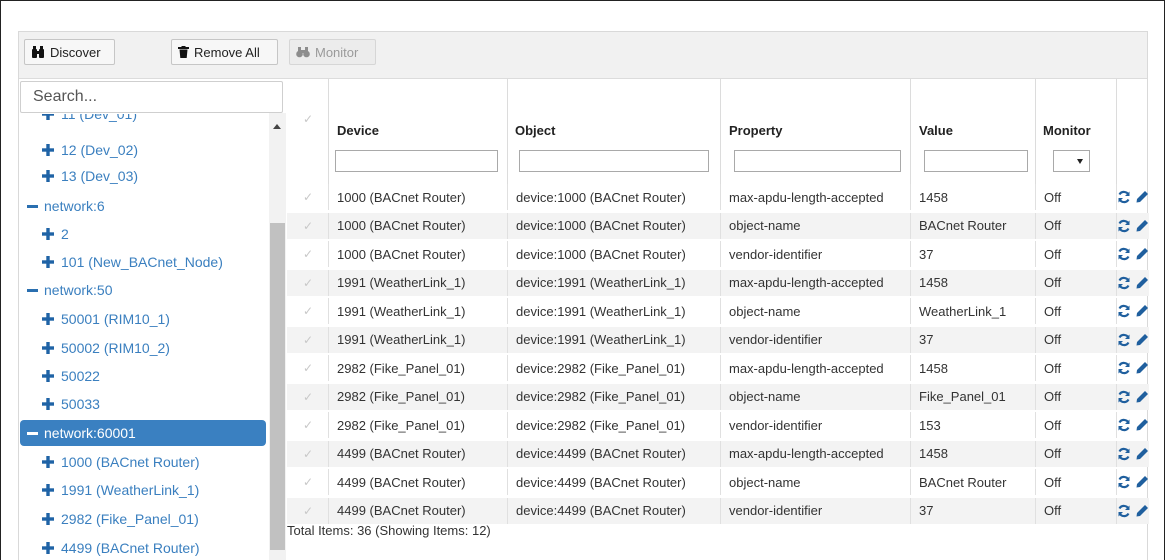 The height and width of the screenshot is (560, 1165). I want to click on scroll-up-arrow, so click(277, 126).